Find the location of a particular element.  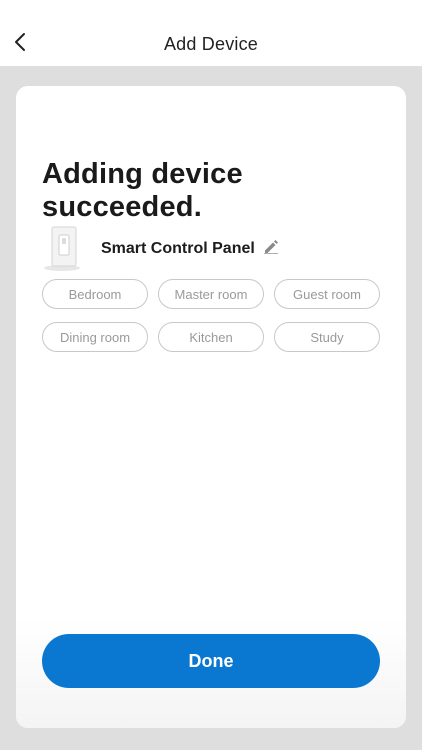

page-title: Add Device is located at coordinates (211, 44).